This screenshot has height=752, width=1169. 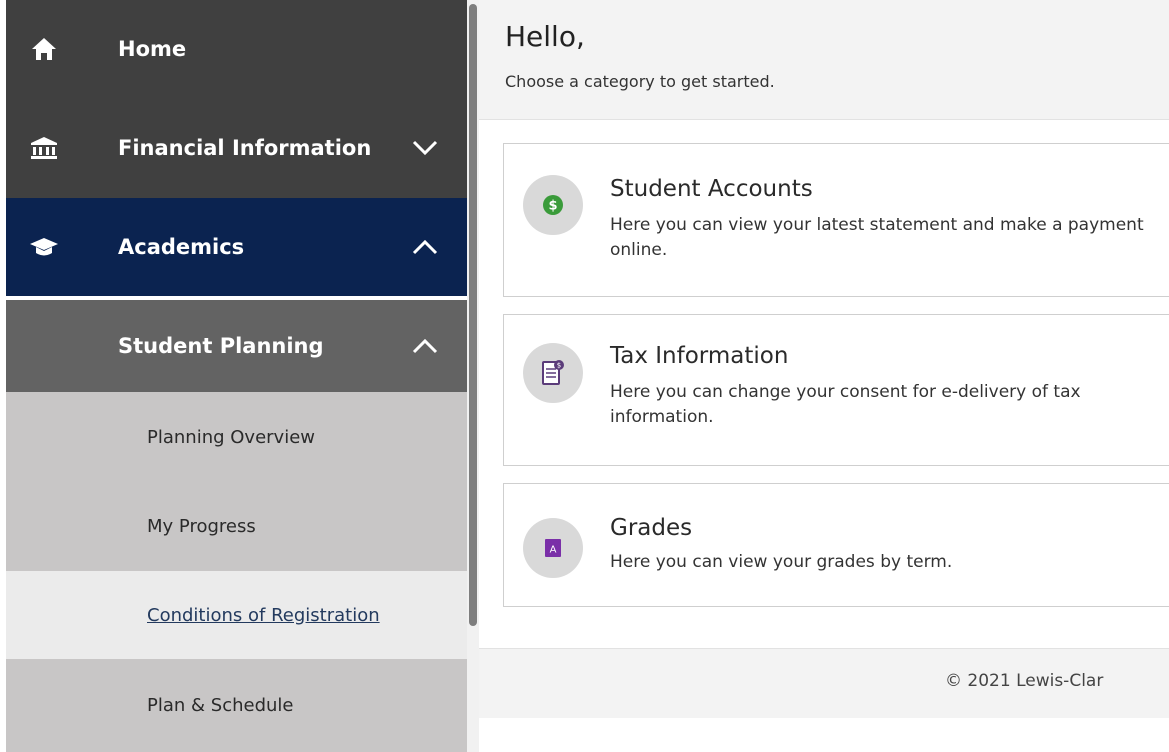 I want to click on page-title: Hello,, so click(x=545, y=36).